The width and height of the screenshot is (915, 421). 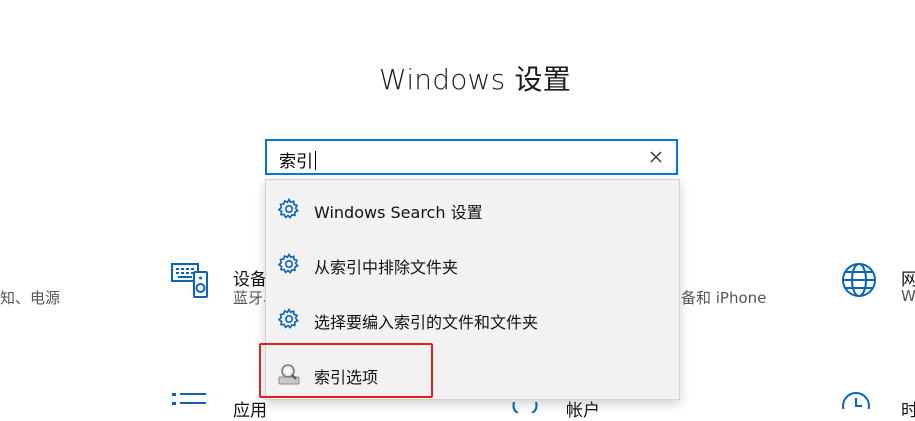 What do you see at coordinates (859, 280) in the screenshot?
I see `globe-icon` at bounding box center [859, 280].